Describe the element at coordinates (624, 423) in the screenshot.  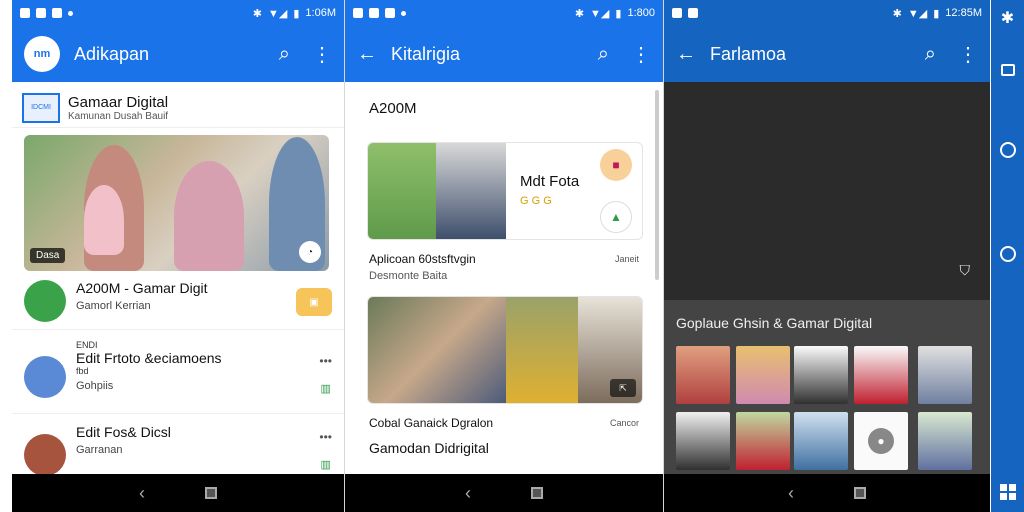
I see `card-meta: Cancor` at that location.